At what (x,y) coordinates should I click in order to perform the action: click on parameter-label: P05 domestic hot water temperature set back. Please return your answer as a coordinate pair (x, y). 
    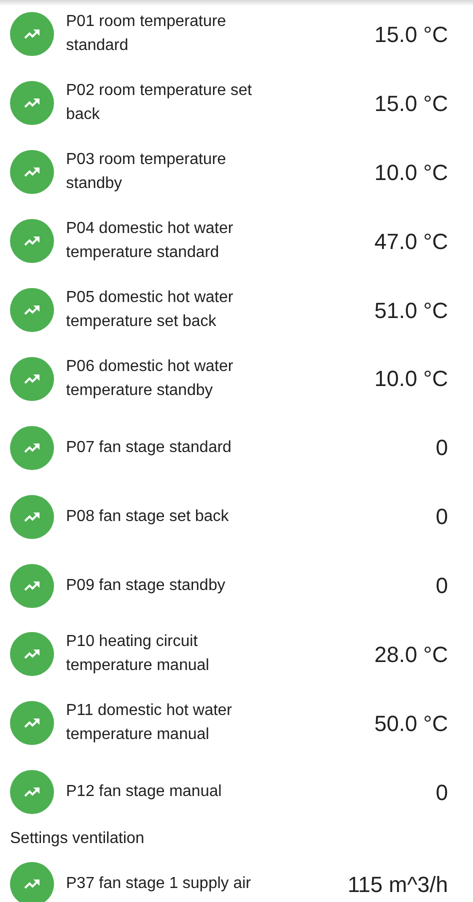
    Looking at the image, I should click on (150, 310).